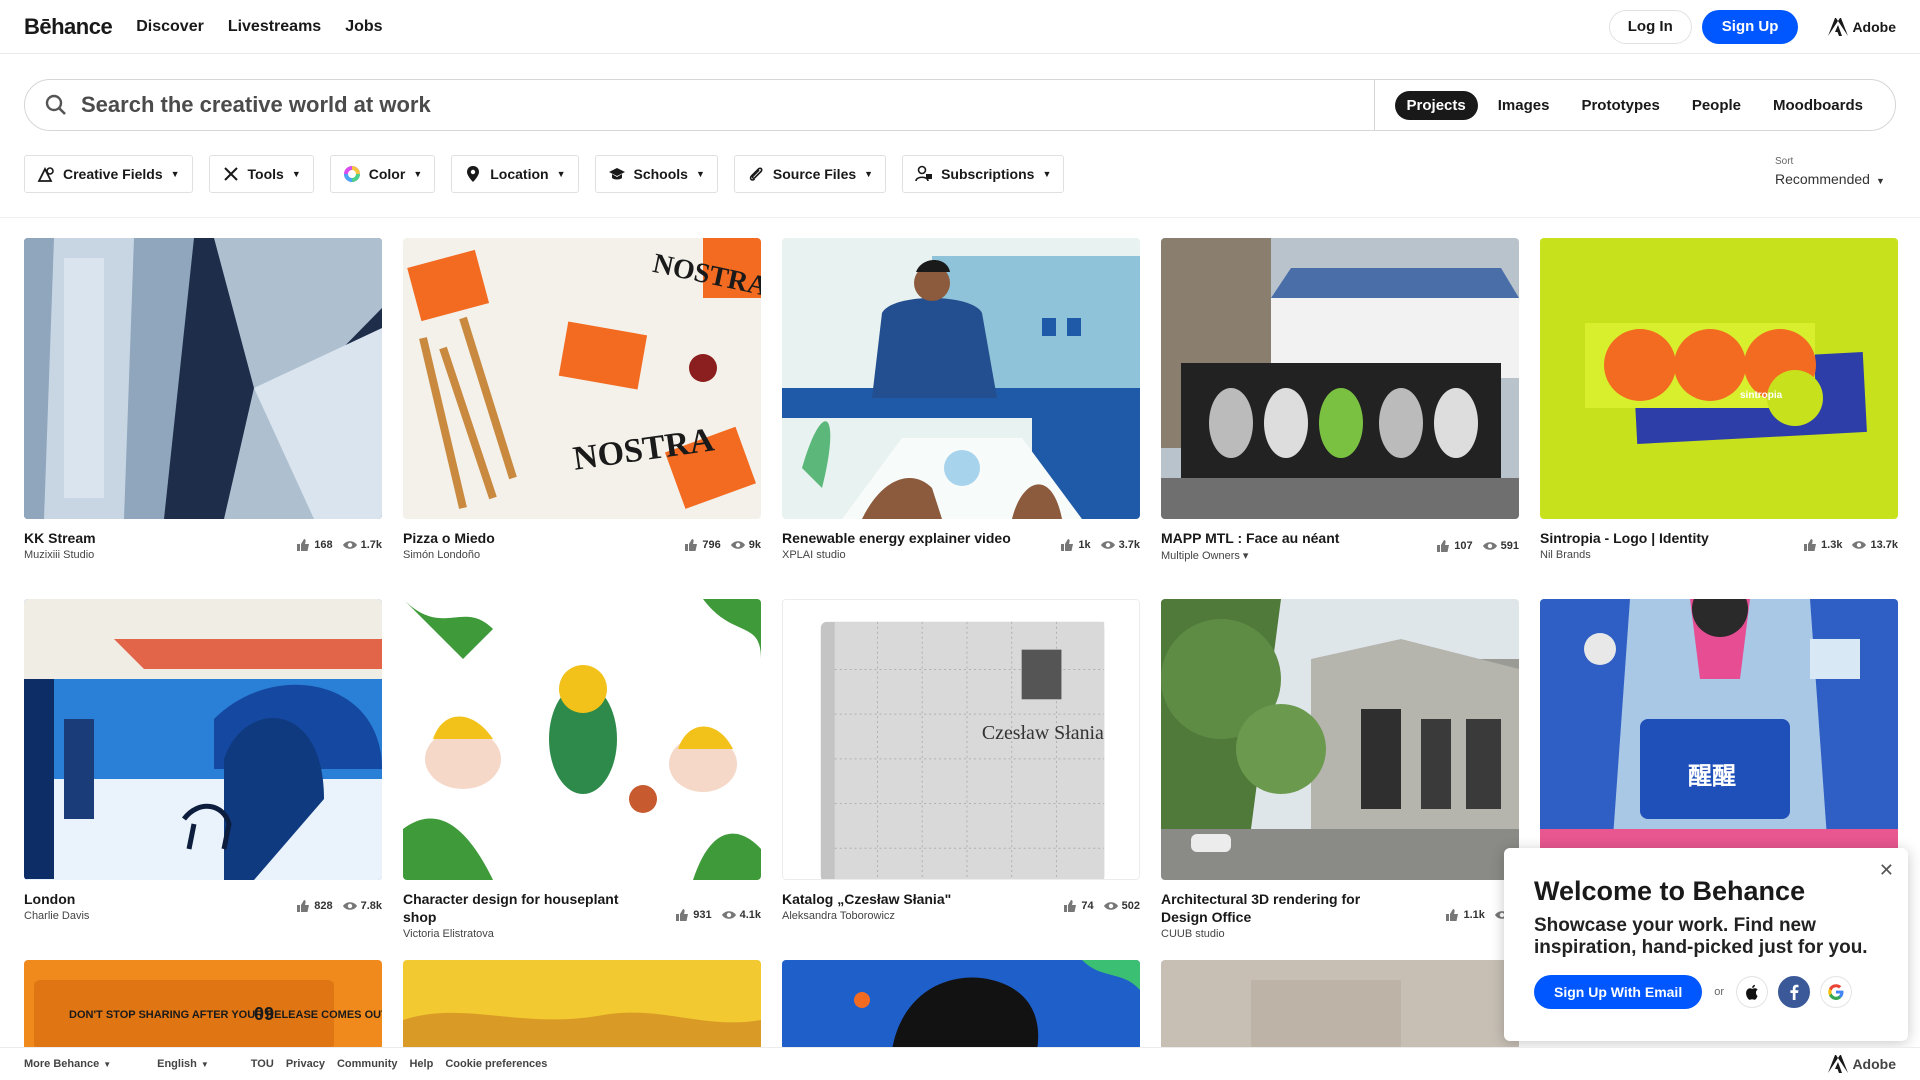 Image resolution: width=1920 pixels, height=1080 pixels. I want to click on nav-jobs: Jobs, so click(363, 27).